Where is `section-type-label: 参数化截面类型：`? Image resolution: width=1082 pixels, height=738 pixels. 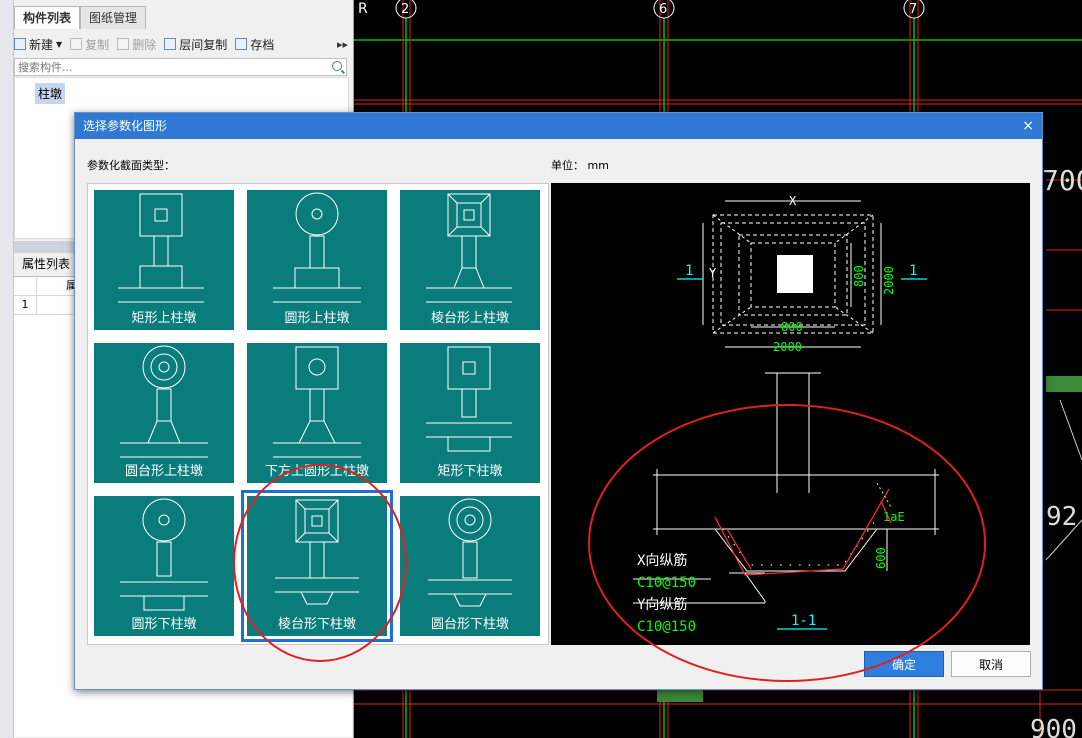
section-type-label: 参数化截面类型： is located at coordinates (131, 165).